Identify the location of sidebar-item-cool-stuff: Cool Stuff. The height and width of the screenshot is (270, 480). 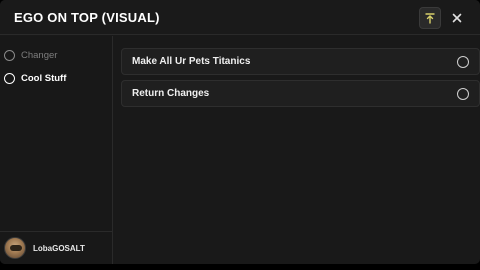
(35, 78).